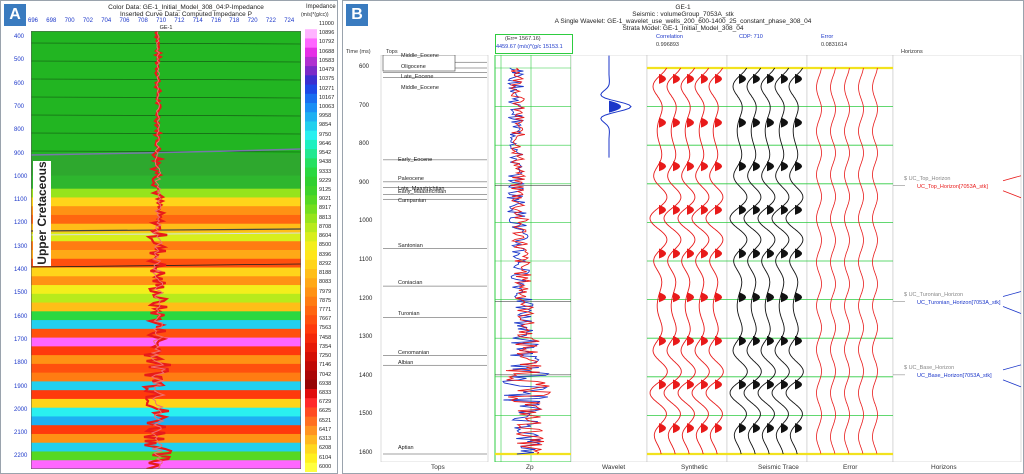  I want to click on horizon-volume-label: UC_Top_Horizon[7053A_stk], so click(952, 186).